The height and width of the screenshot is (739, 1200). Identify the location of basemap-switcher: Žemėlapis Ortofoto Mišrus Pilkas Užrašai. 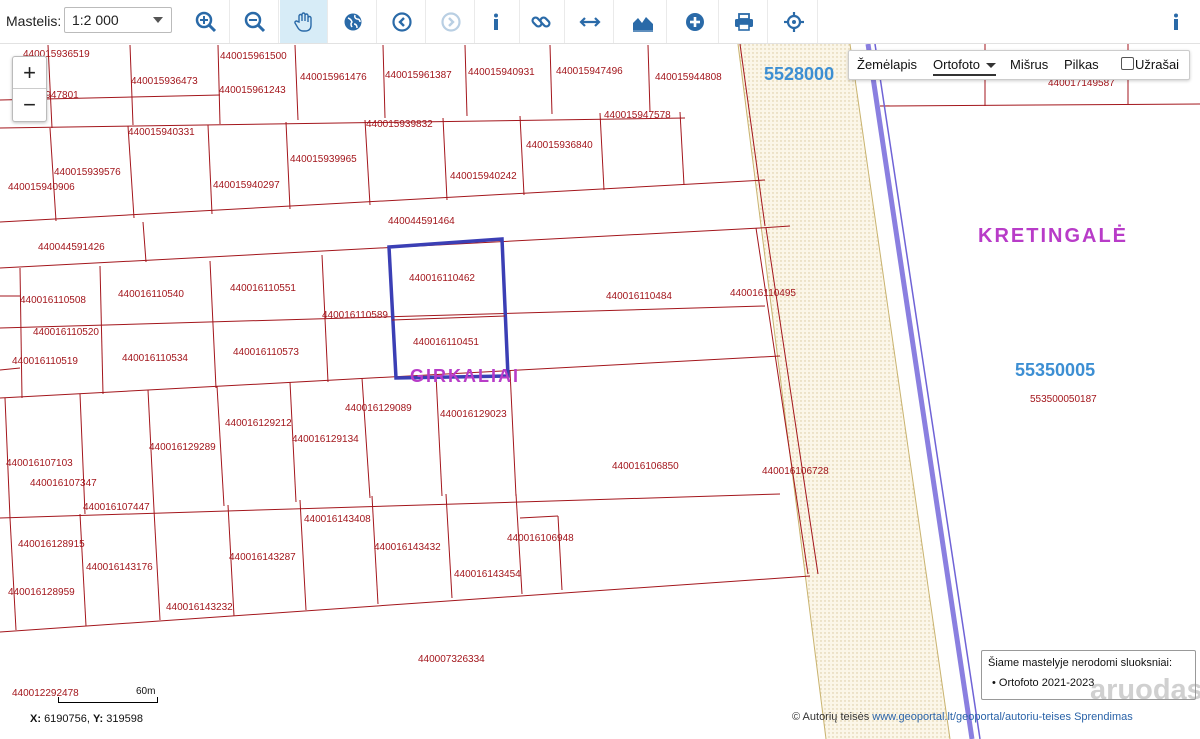
(1019, 65).